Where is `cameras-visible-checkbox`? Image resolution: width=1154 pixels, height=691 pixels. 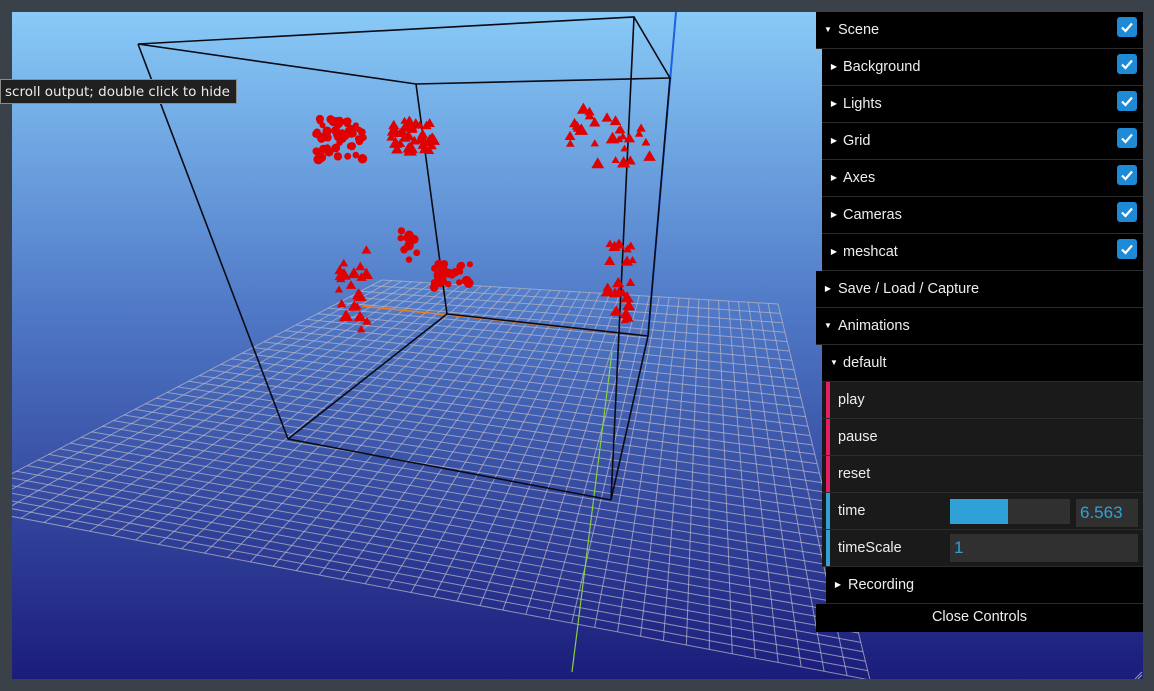 cameras-visible-checkbox is located at coordinates (1127, 212).